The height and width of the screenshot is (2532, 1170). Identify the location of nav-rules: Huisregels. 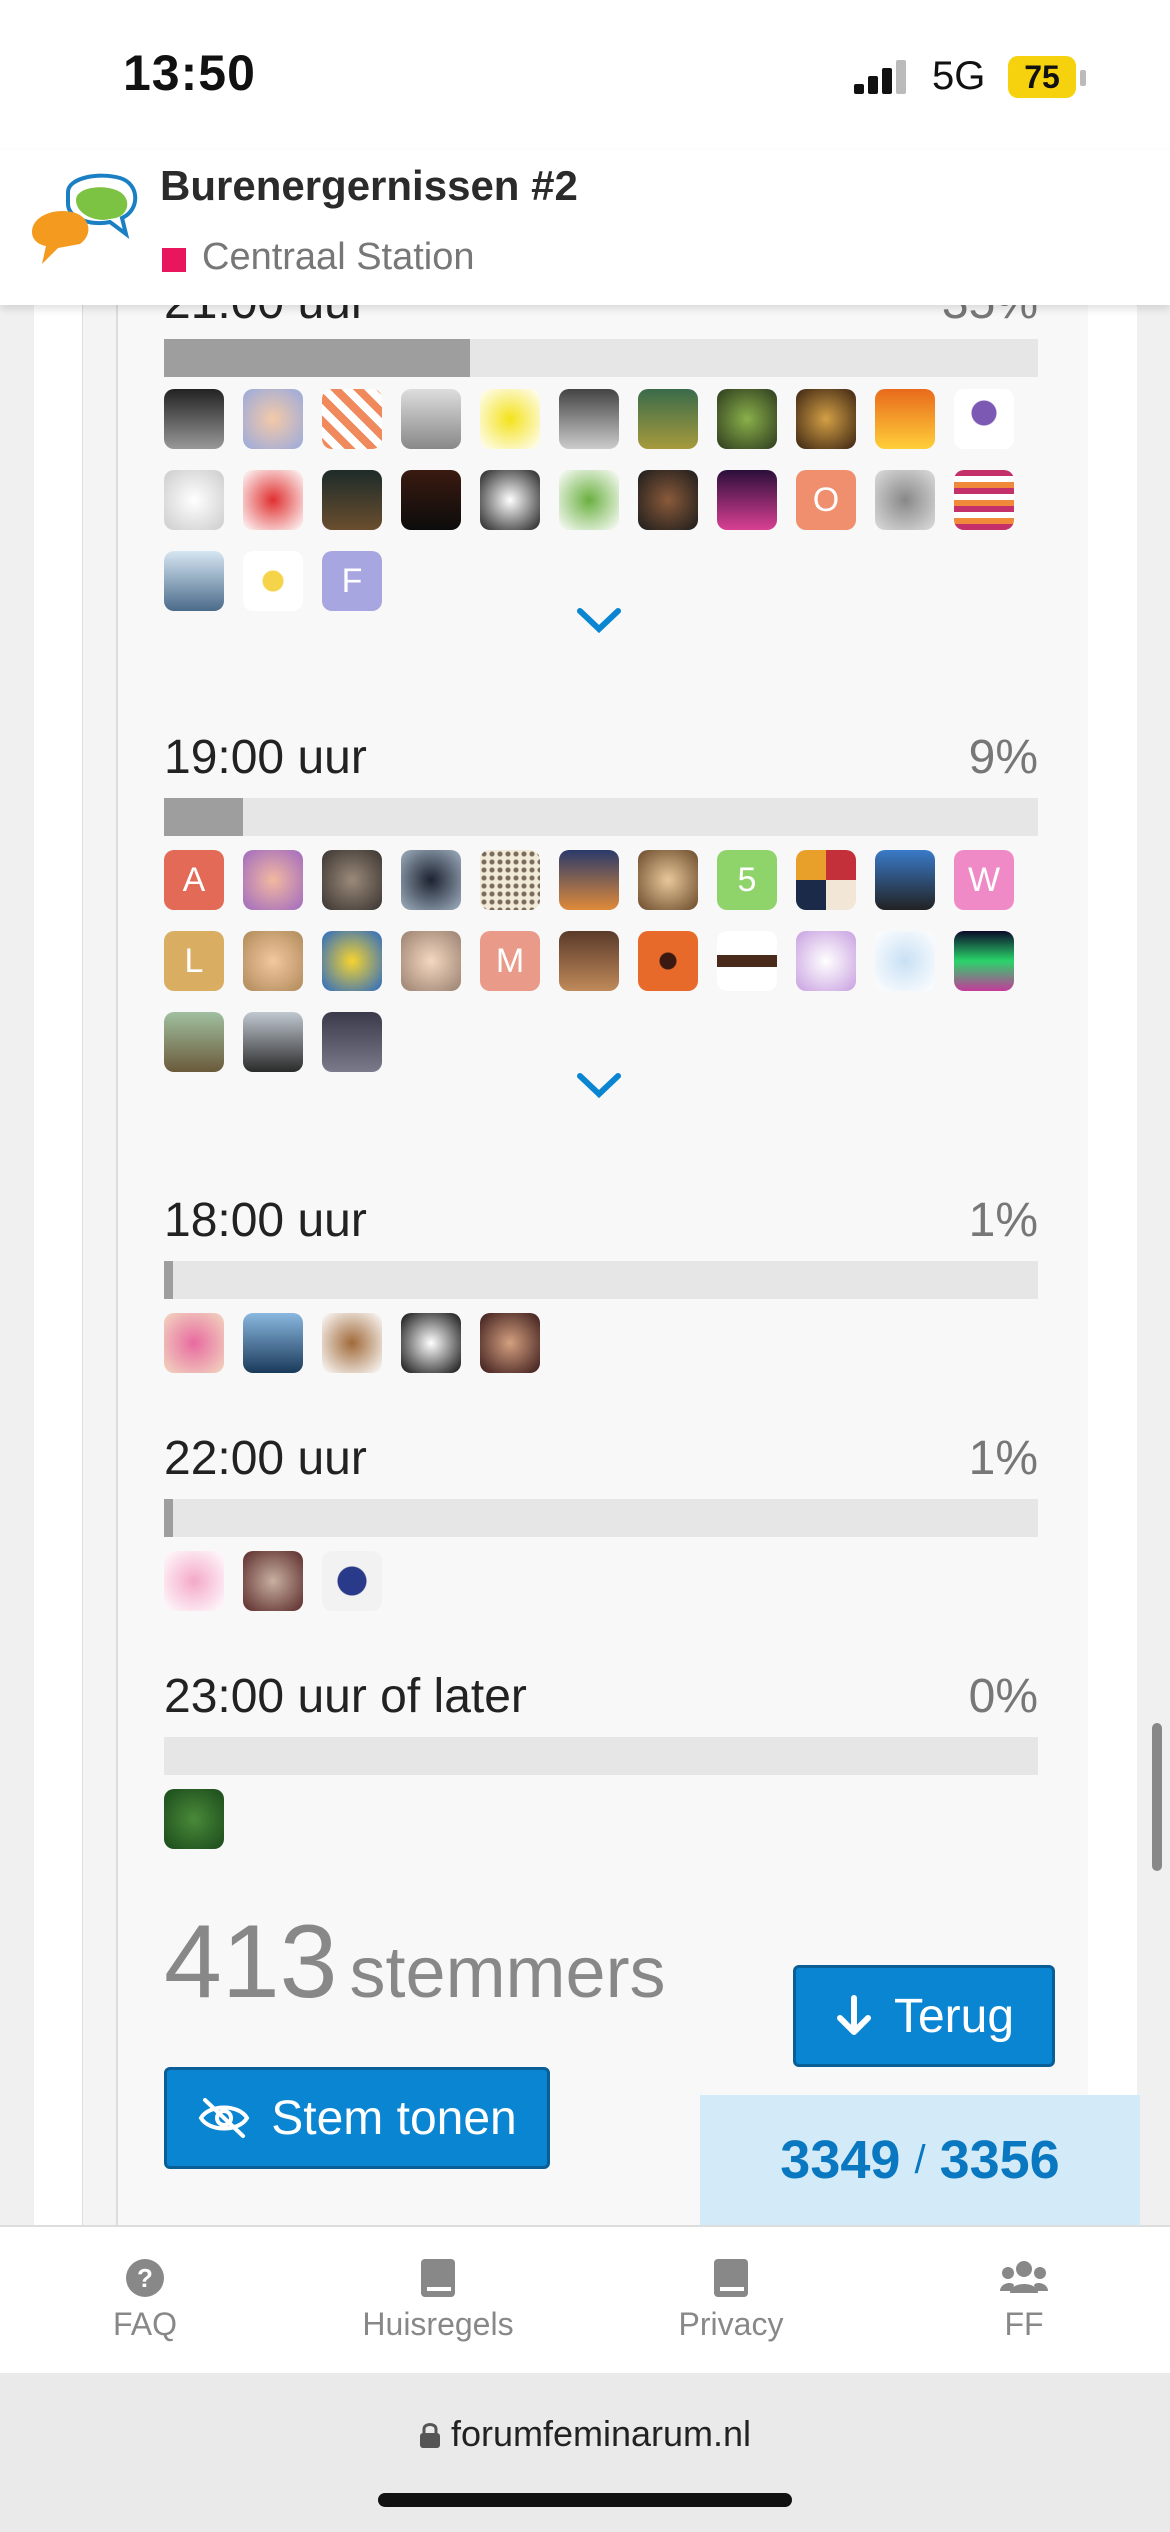
(438, 2300).